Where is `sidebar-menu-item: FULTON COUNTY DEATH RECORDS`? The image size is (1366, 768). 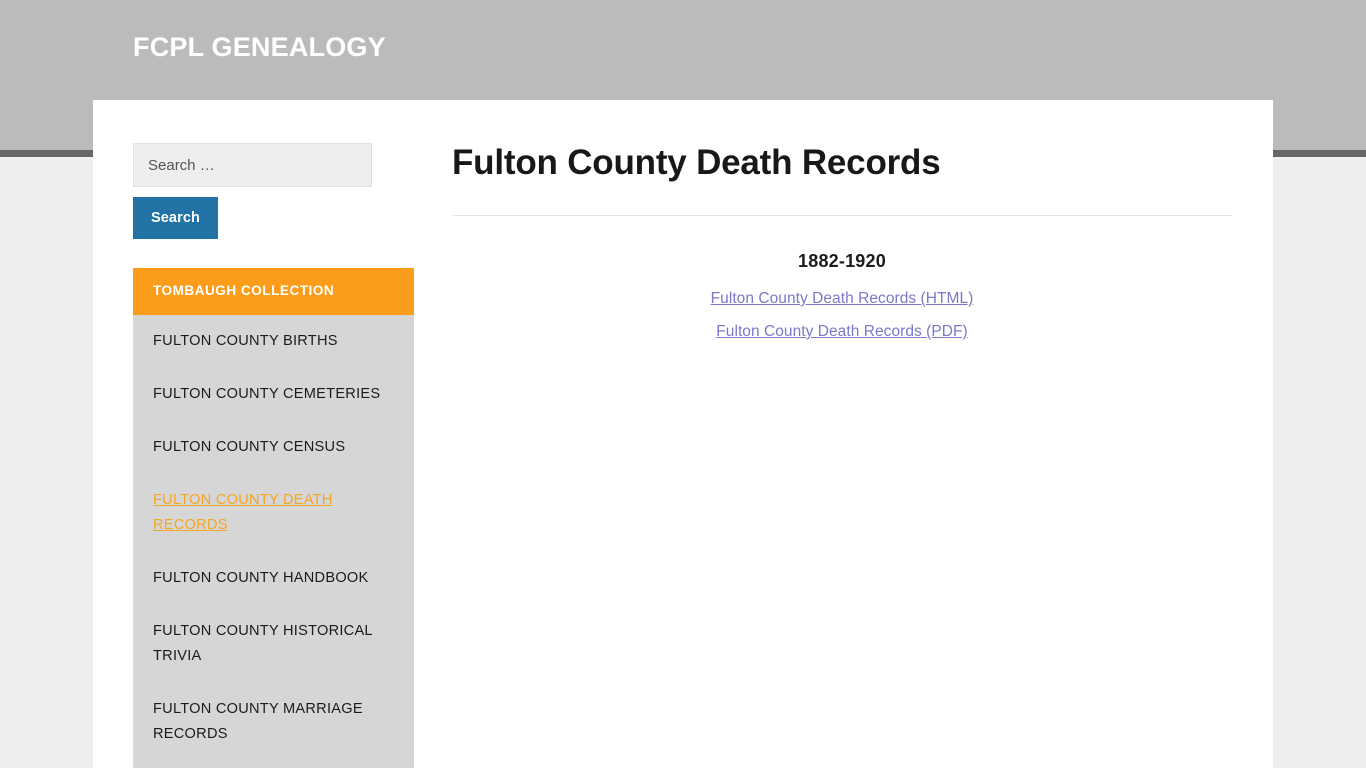
sidebar-menu-item: FULTON COUNTY DEATH RECORDS is located at coordinates (273, 513).